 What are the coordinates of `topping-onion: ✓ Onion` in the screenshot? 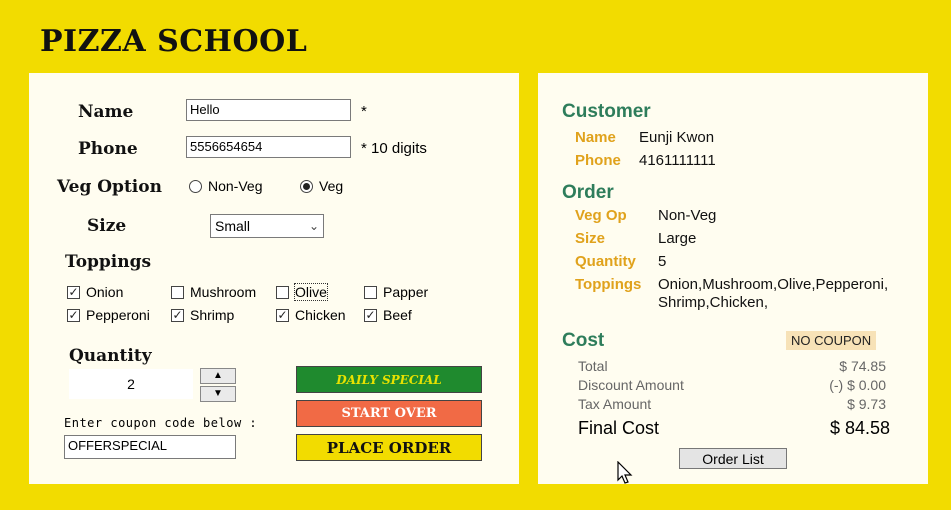 It's located at (95, 292).